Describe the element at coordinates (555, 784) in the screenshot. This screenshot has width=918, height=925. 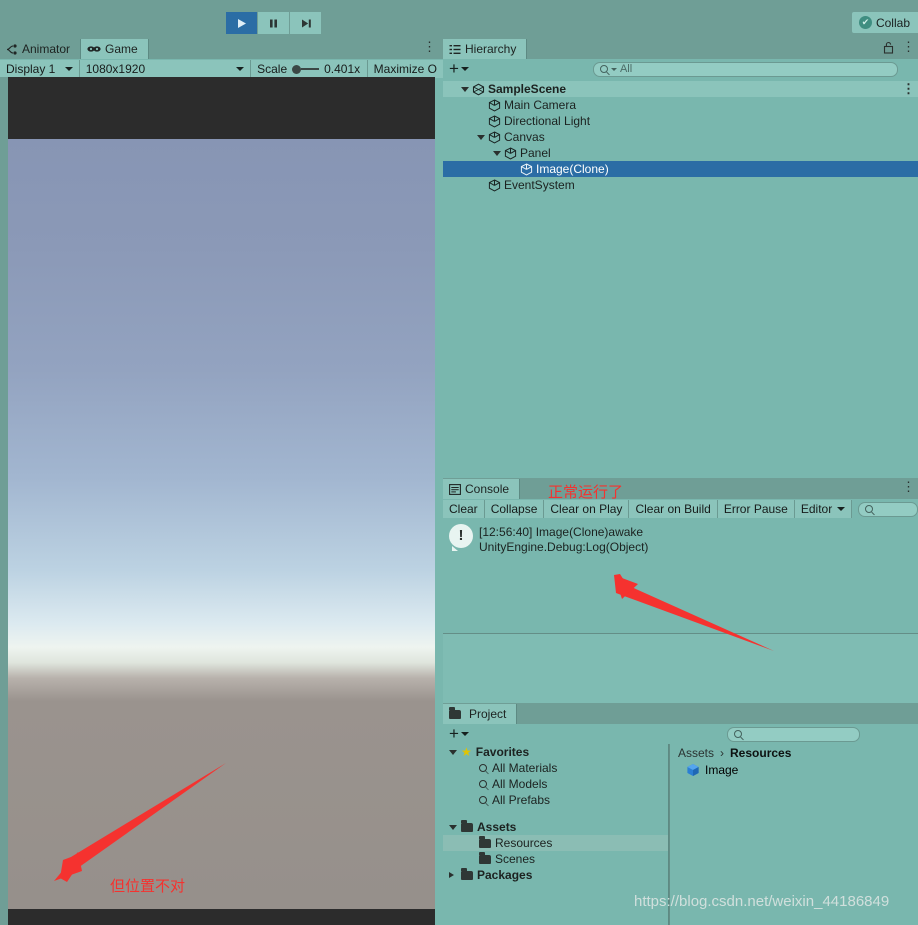
I see `project-tree-item-all-models: All Models` at that location.